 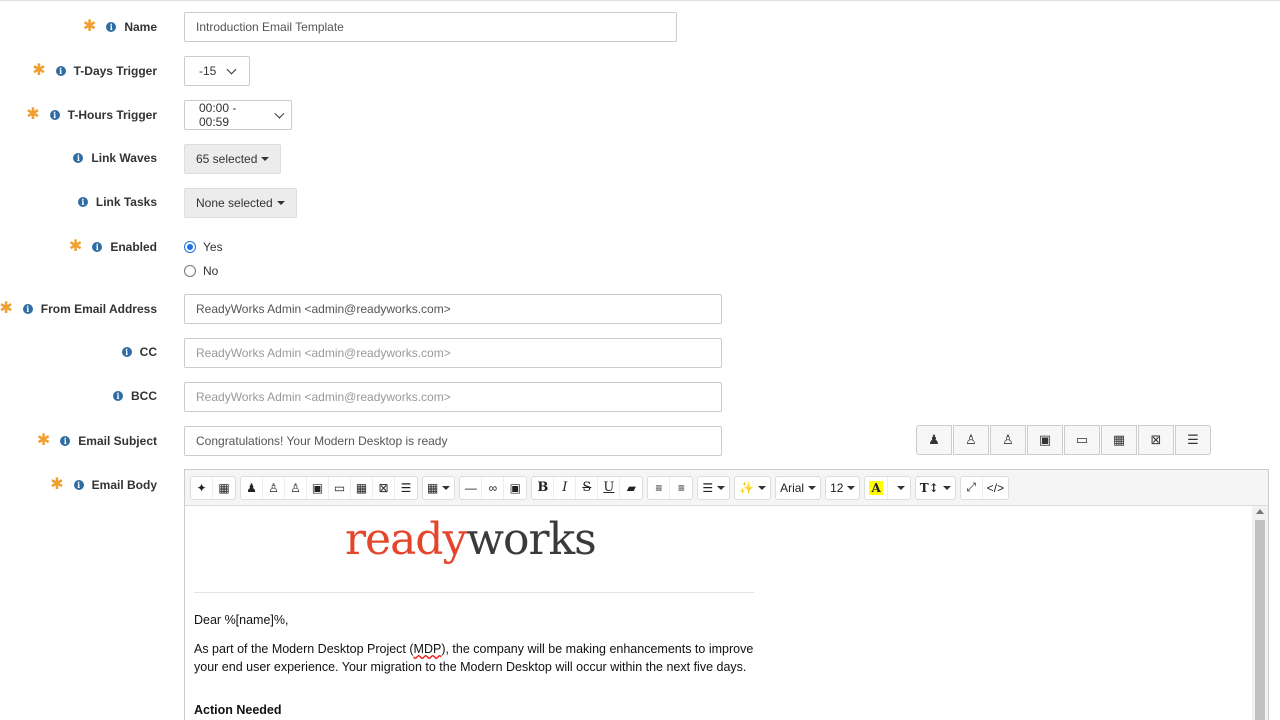 What do you see at coordinates (190, 247) in the screenshot?
I see `radio-checked-icon` at bounding box center [190, 247].